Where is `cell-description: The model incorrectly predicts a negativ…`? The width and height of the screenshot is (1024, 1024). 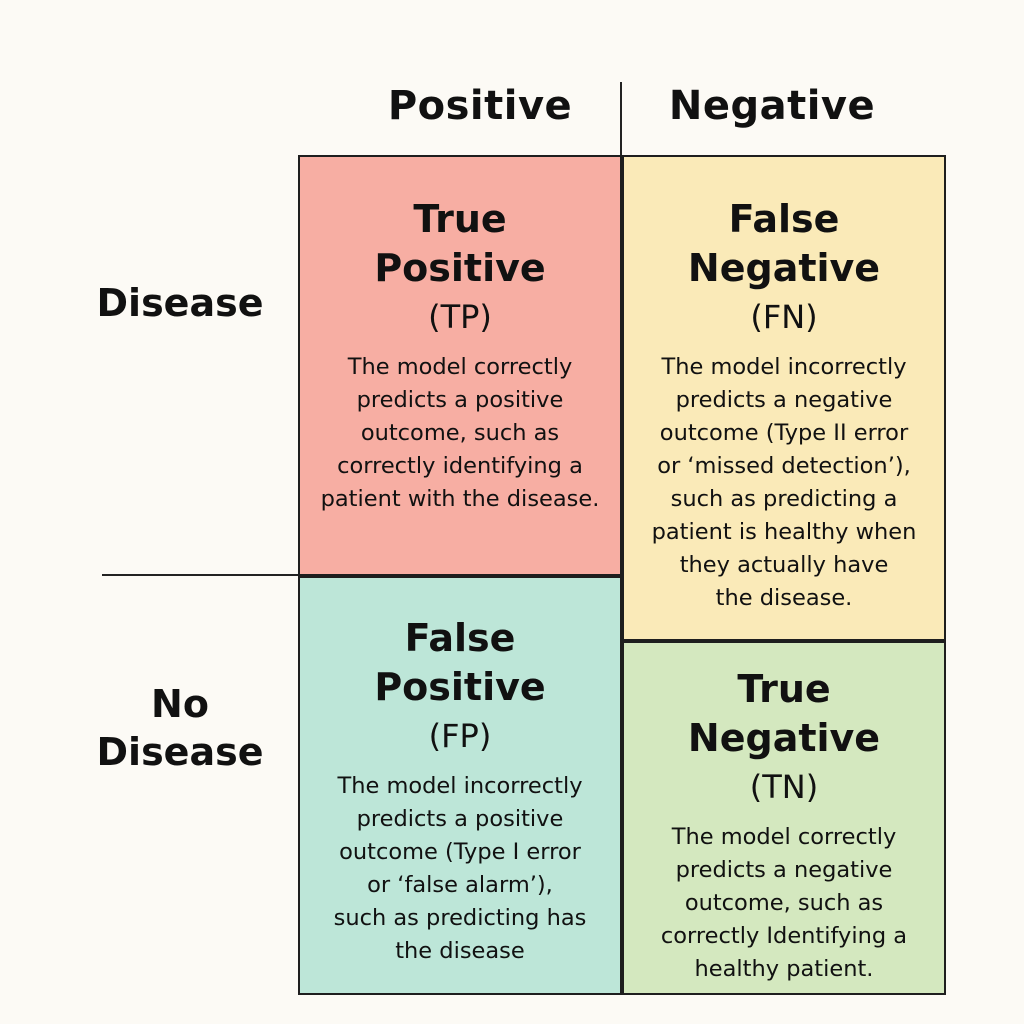 cell-description: The model incorrectly predicts a negativ… is located at coordinates (784, 482).